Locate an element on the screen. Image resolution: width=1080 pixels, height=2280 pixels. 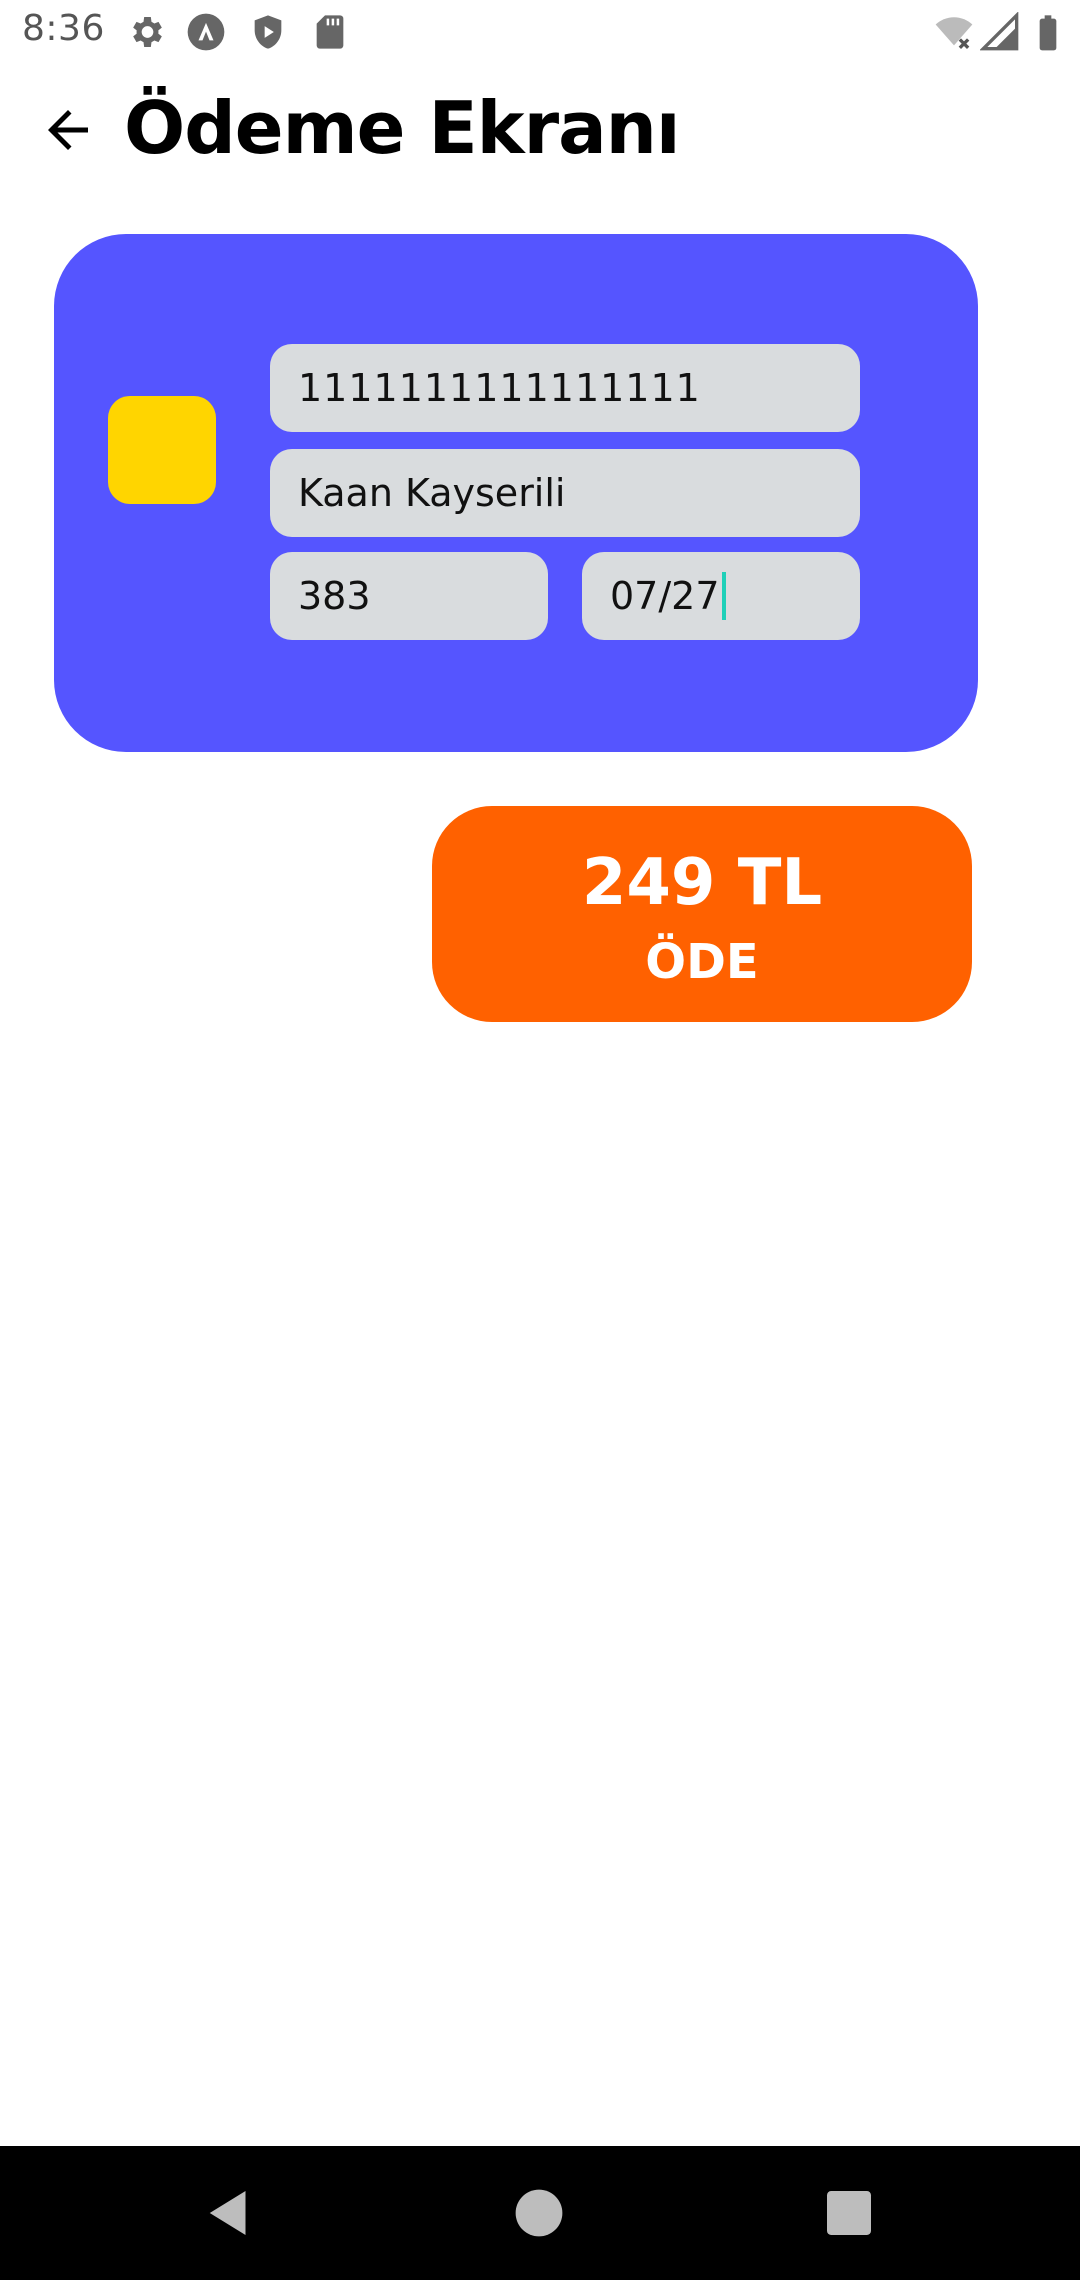
sd-card-icon is located at coordinates (330, 32).